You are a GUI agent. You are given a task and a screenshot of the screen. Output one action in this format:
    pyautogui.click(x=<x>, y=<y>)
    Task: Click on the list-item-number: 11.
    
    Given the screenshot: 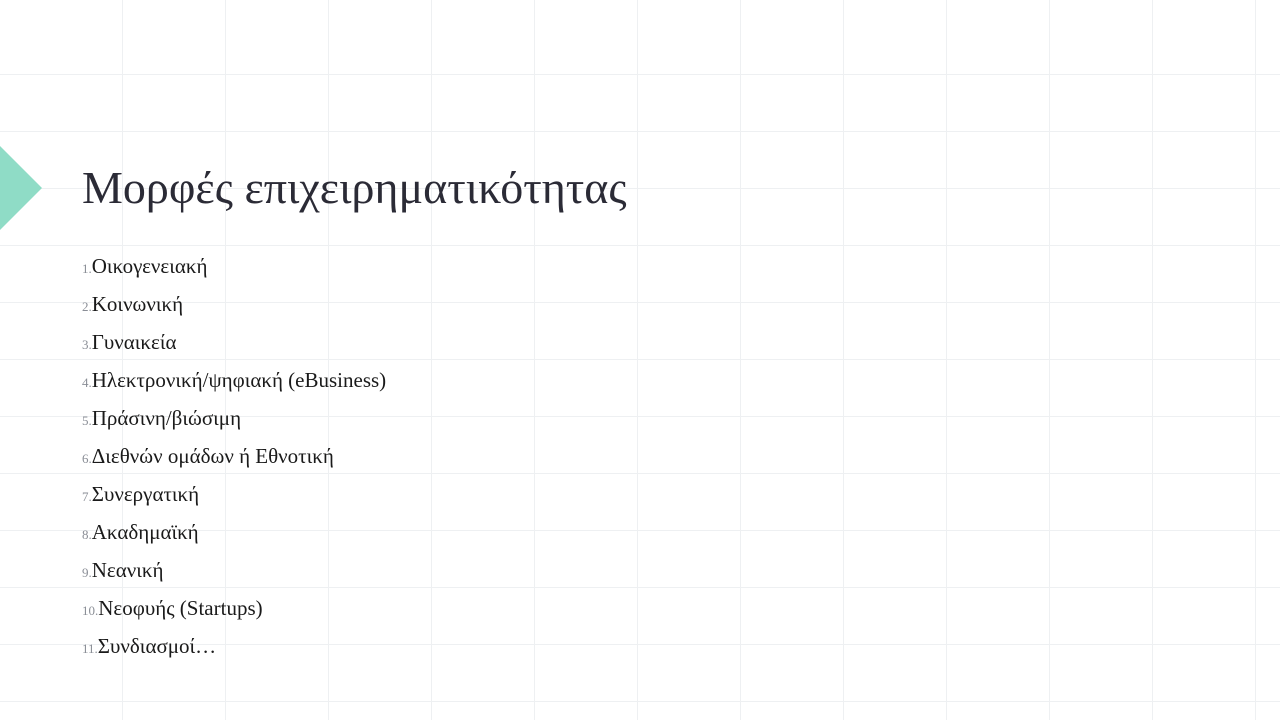 What is the action you would take?
    pyautogui.click(x=90, y=648)
    